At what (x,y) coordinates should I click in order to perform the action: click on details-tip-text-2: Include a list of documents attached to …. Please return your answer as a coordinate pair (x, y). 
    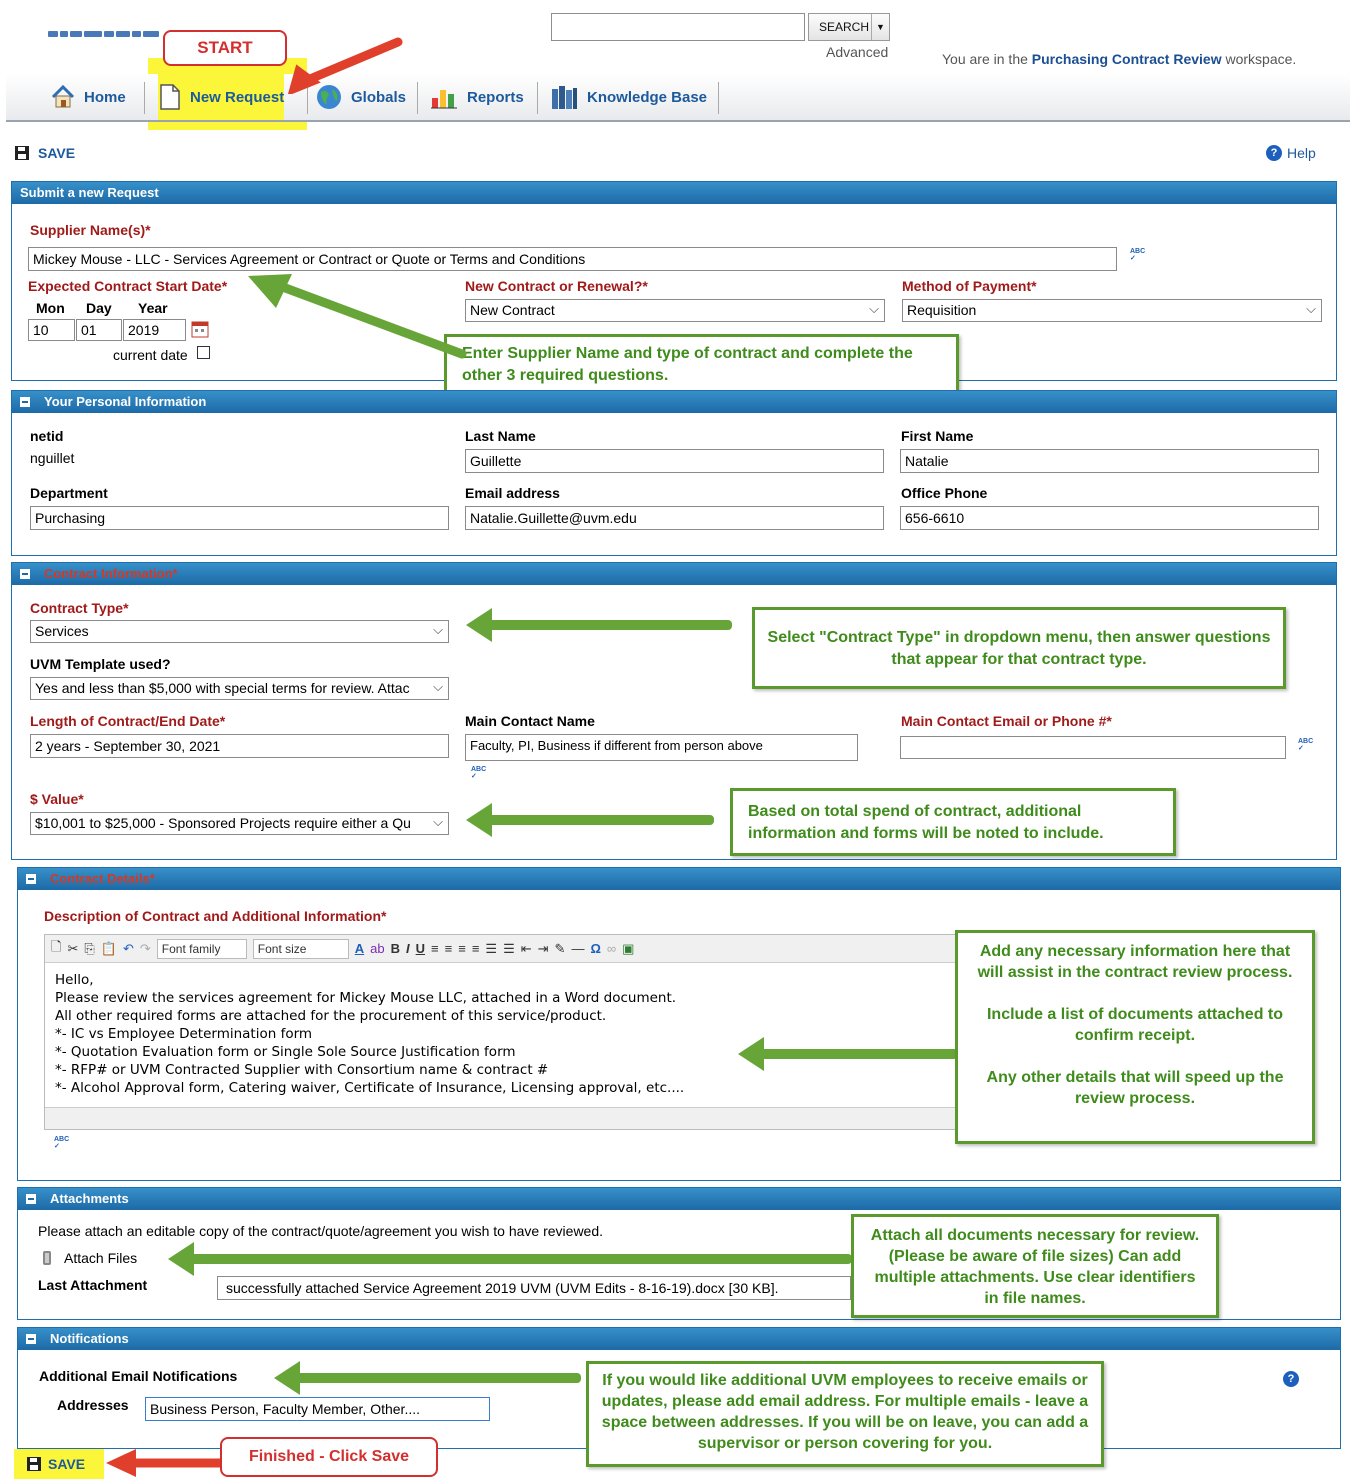
    Looking at the image, I should click on (1135, 1025).